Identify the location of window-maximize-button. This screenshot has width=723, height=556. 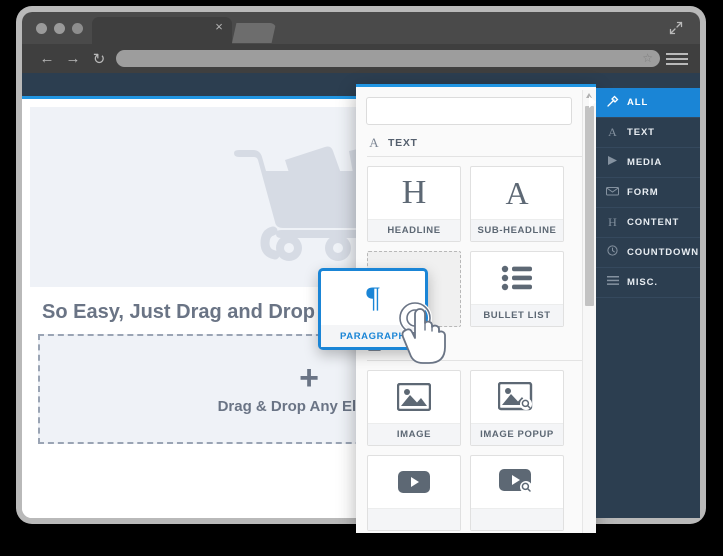
(77, 28).